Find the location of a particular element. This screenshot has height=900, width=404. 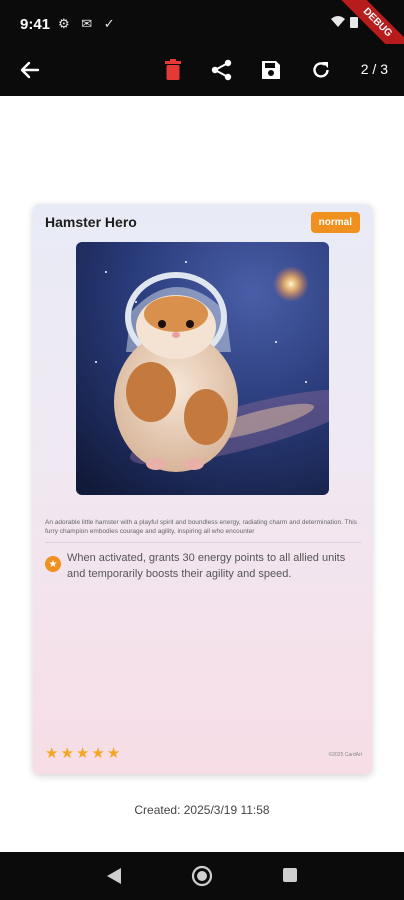

created-timestamp: Created: 2025/3/19 11:58 is located at coordinates (202, 810).